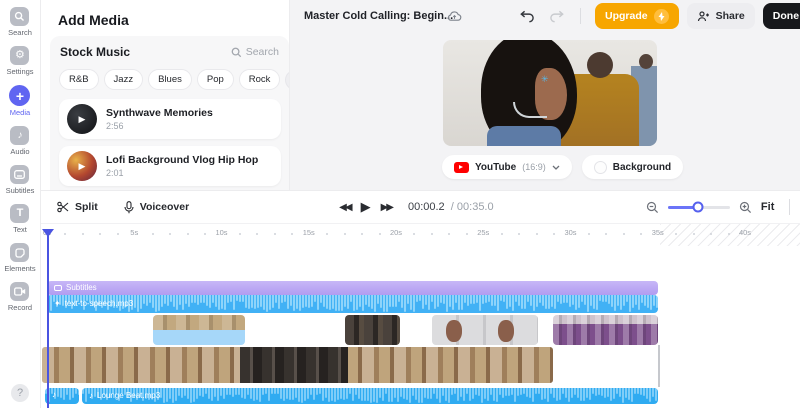  What do you see at coordinates (93, 20) in the screenshot?
I see `panel-title: Add Media` at bounding box center [93, 20].